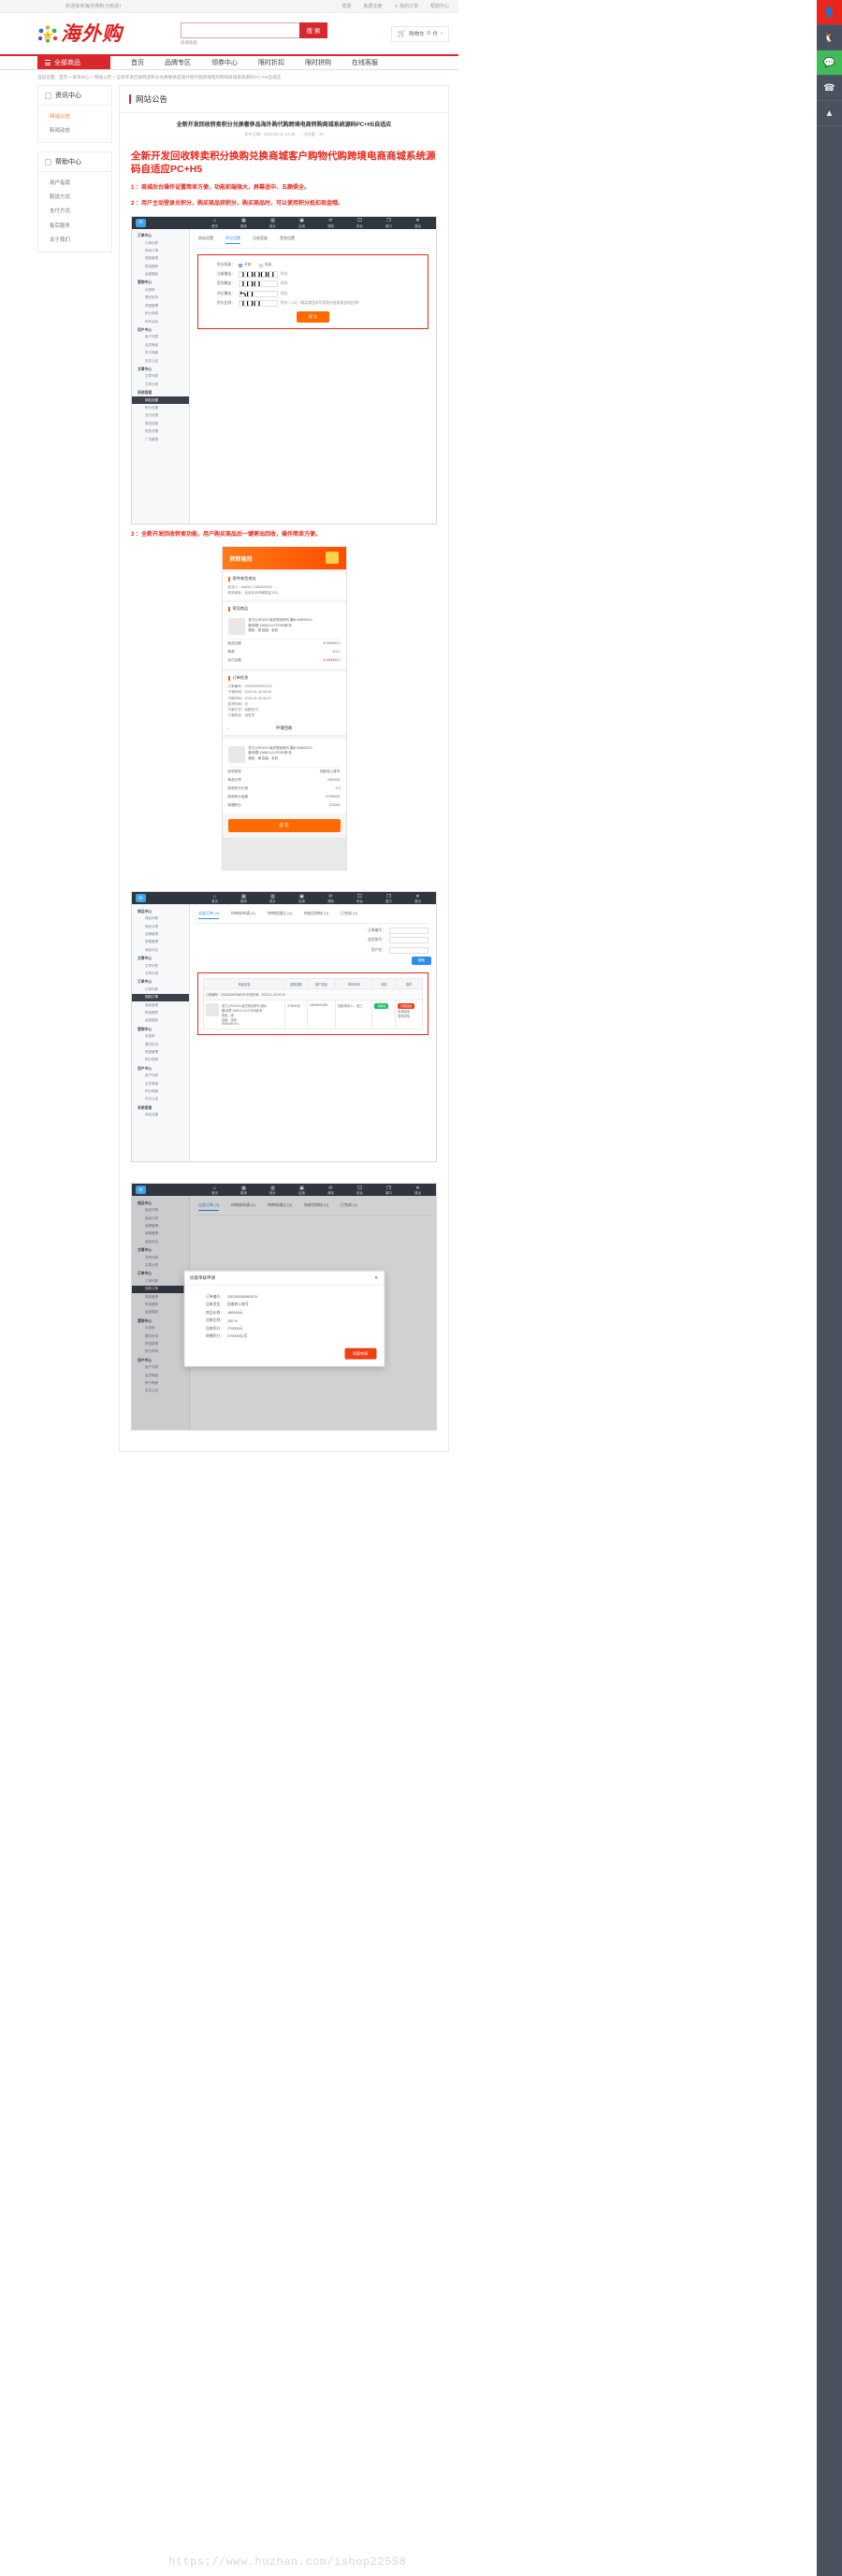  Describe the element at coordinates (208, 915) in the screenshot. I see `subtab-all-orders: 全部订单 (3)` at that location.